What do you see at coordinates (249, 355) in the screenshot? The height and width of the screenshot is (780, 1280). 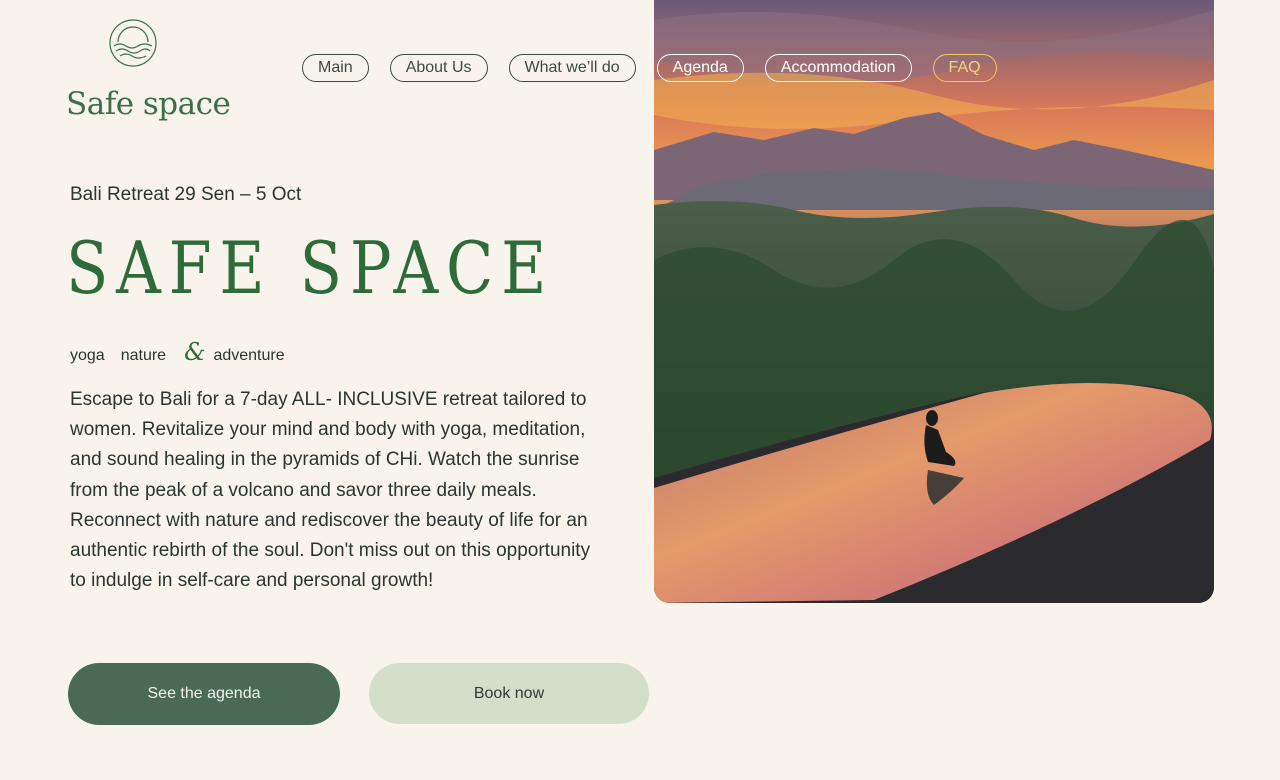 I see `tag-adventure: adventure` at bounding box center [249, 355].